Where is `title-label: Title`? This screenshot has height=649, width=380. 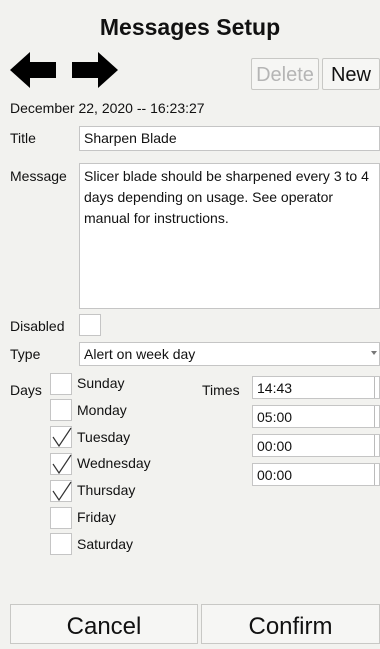
title-label: Title is located at coordinates (23, 138).